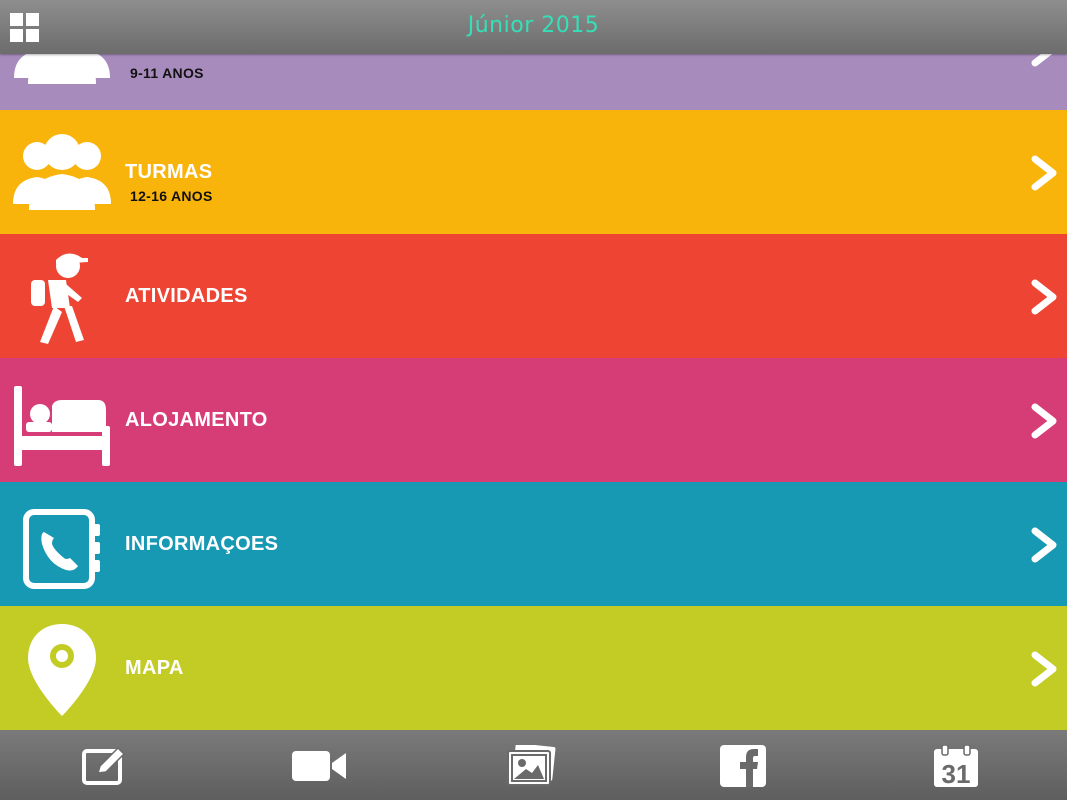 This screenshot has height=800, width=1067. Describe the element at coordinates (62, 420) in the screenshot. I see `bed-icon` at that location.